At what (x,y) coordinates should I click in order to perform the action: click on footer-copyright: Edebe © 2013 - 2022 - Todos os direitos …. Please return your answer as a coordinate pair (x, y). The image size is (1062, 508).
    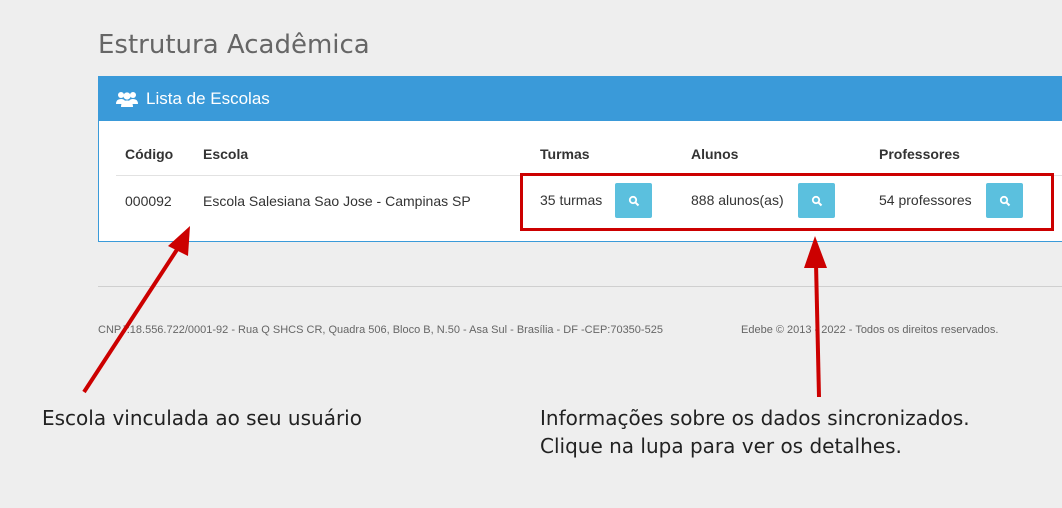
    Looking at the image, I should click on (870, 330).